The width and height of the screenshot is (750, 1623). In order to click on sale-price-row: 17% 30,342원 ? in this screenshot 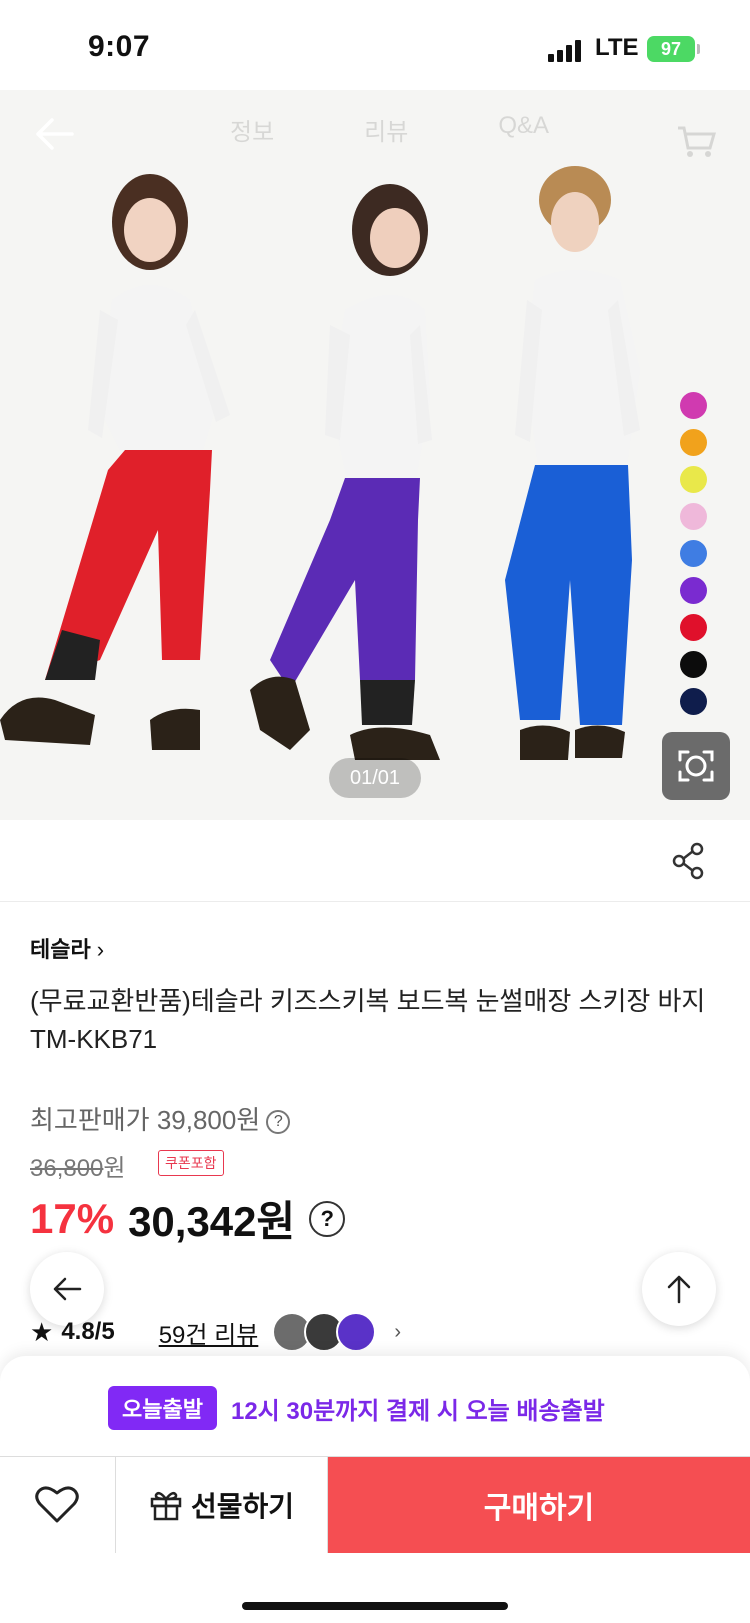, I will do `click(188, 1218)`.